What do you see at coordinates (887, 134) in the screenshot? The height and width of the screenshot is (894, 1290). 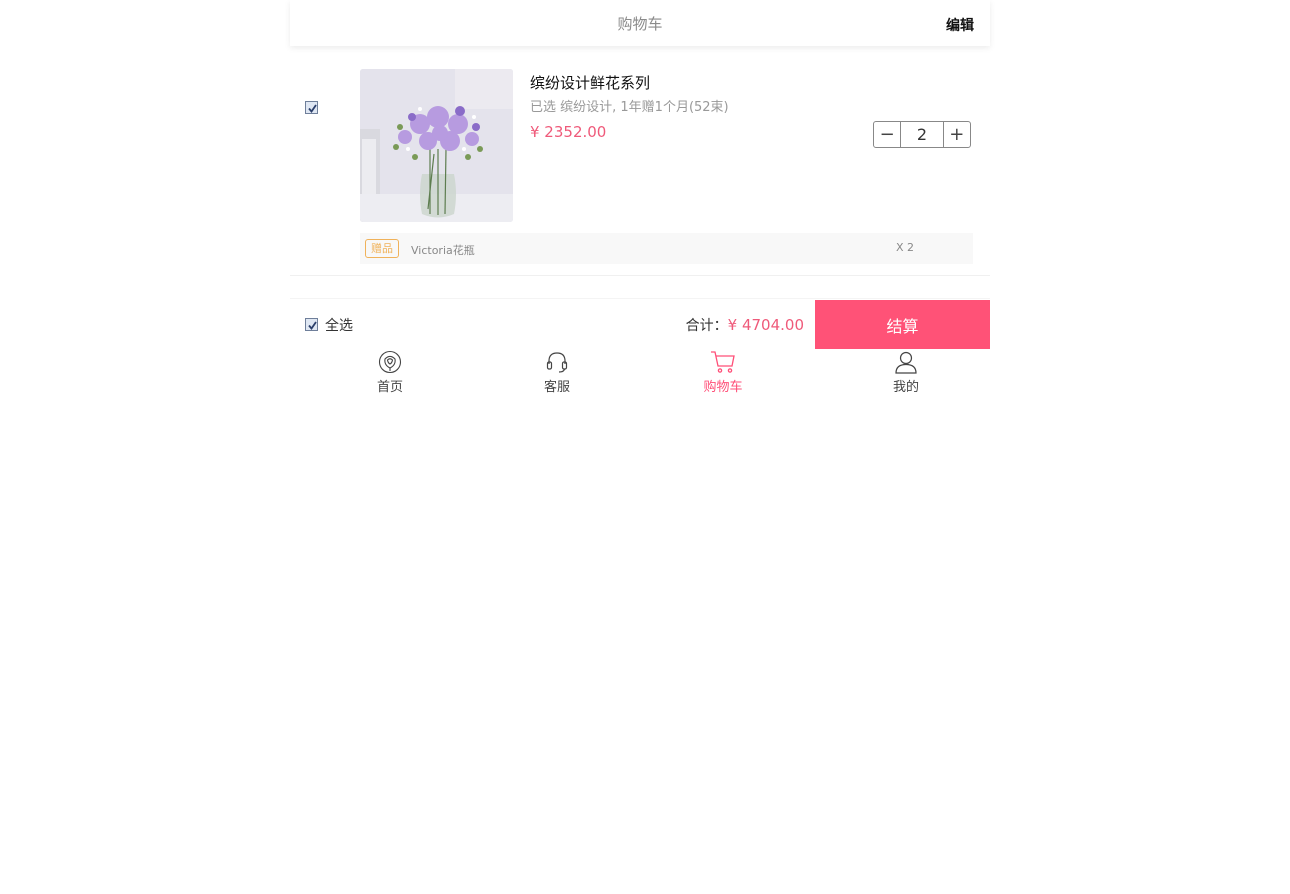 I see `decrease-button: −` at bounding box center [887, 134].